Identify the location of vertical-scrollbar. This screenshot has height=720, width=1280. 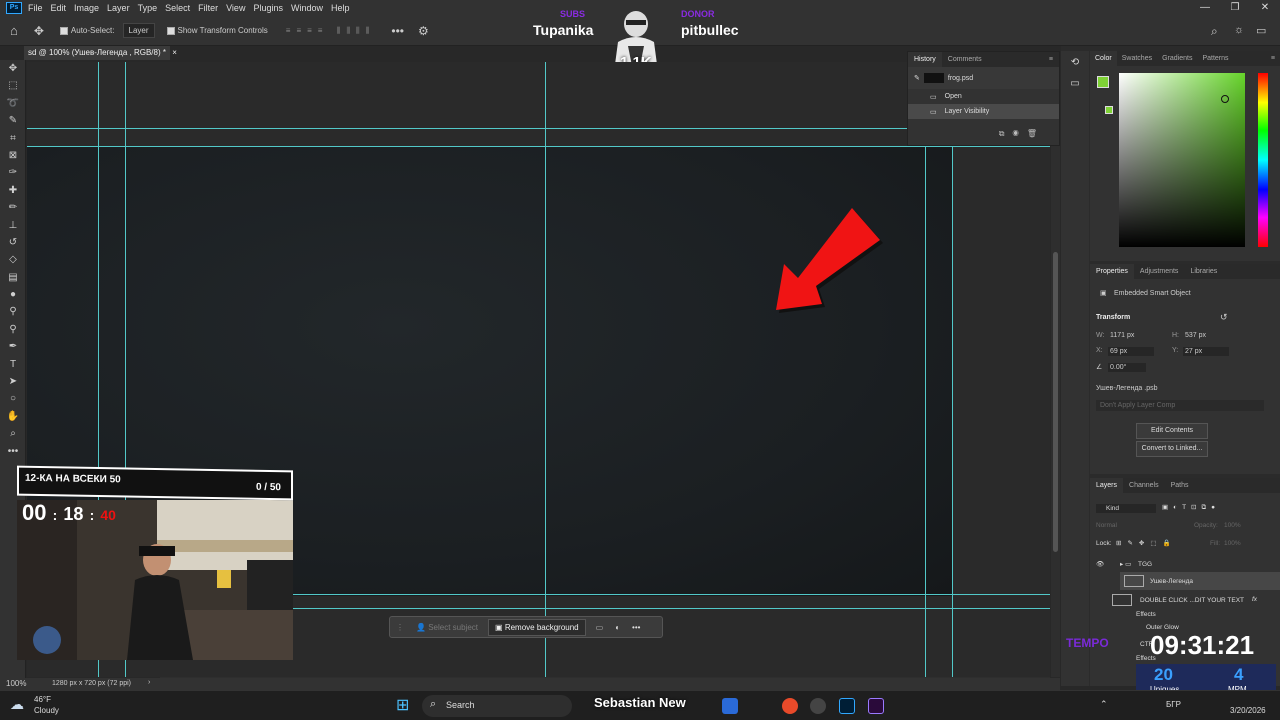
(1055, 369).